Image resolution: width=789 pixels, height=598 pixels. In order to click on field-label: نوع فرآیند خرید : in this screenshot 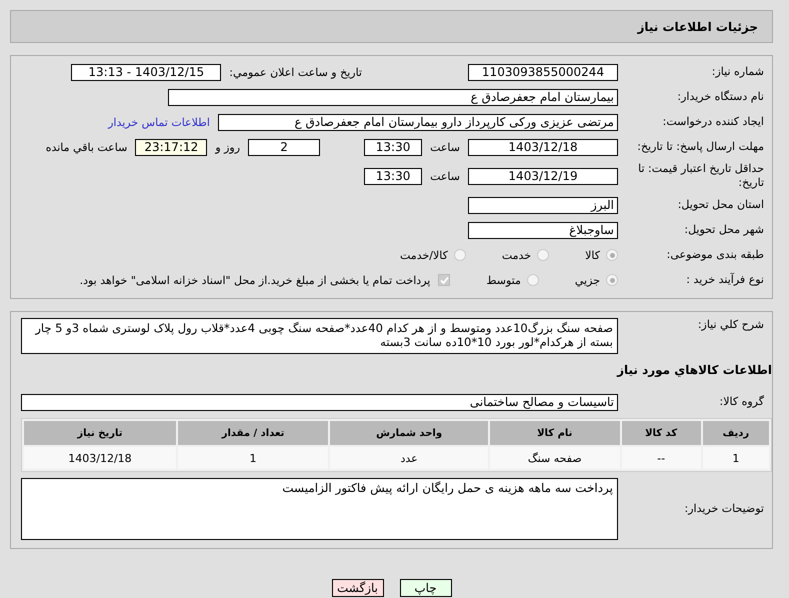, I will do `click(725, 280)`.